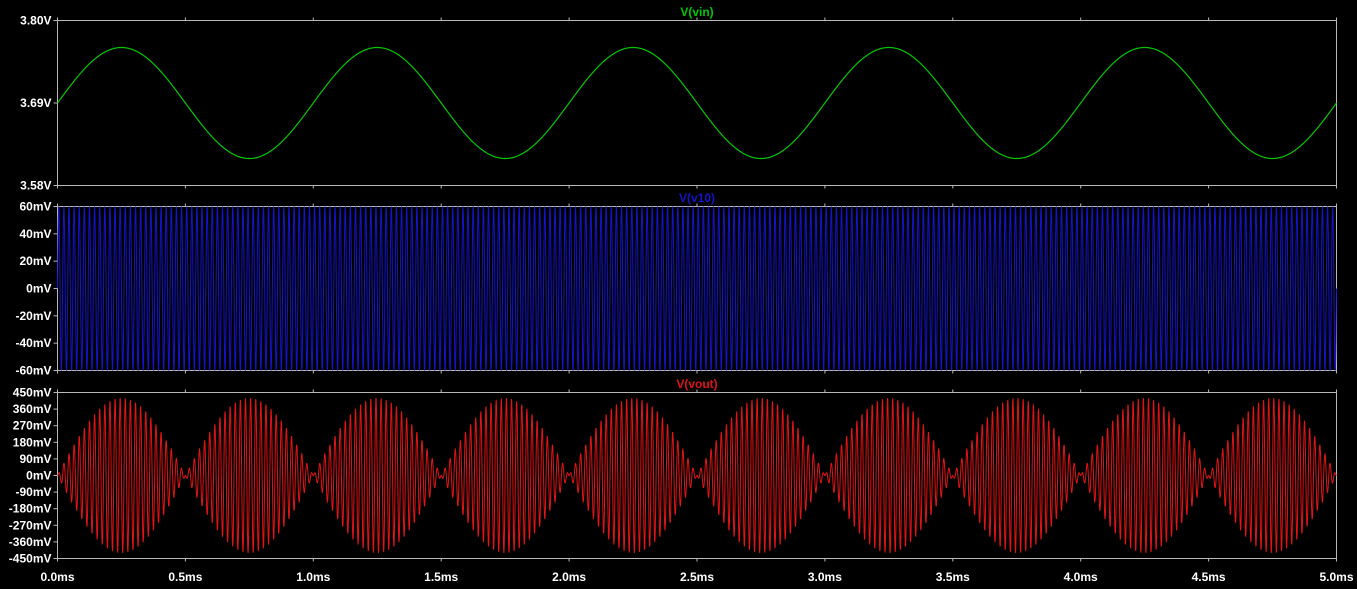 The image size is (1357, 589). Describe the element at coordinates (825, 577) in the screenshot. I see `x-tick-label: 3.0ms` at that location.